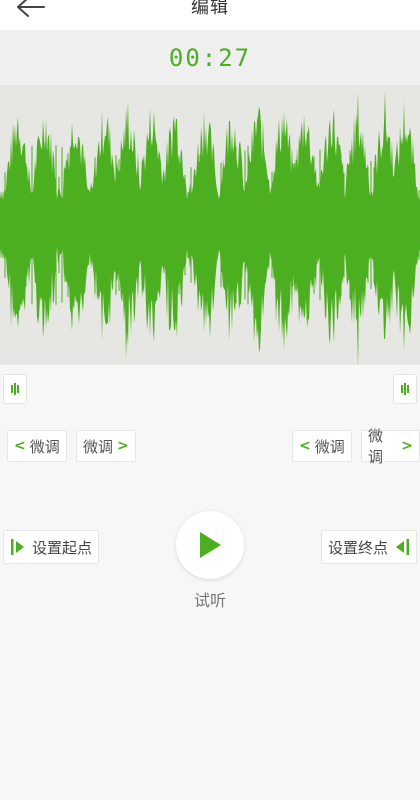 The image size is (420, 800). I want to click on page-title: 编辑, so click(210, 9).